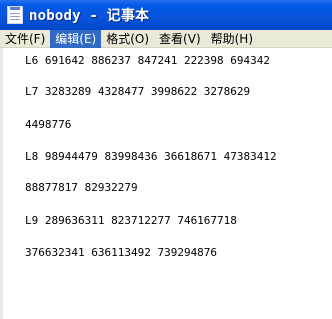  Describe the element at coordinates (180, 39) in the screenshot. I see `menu-view: 查看(V)` at that location.